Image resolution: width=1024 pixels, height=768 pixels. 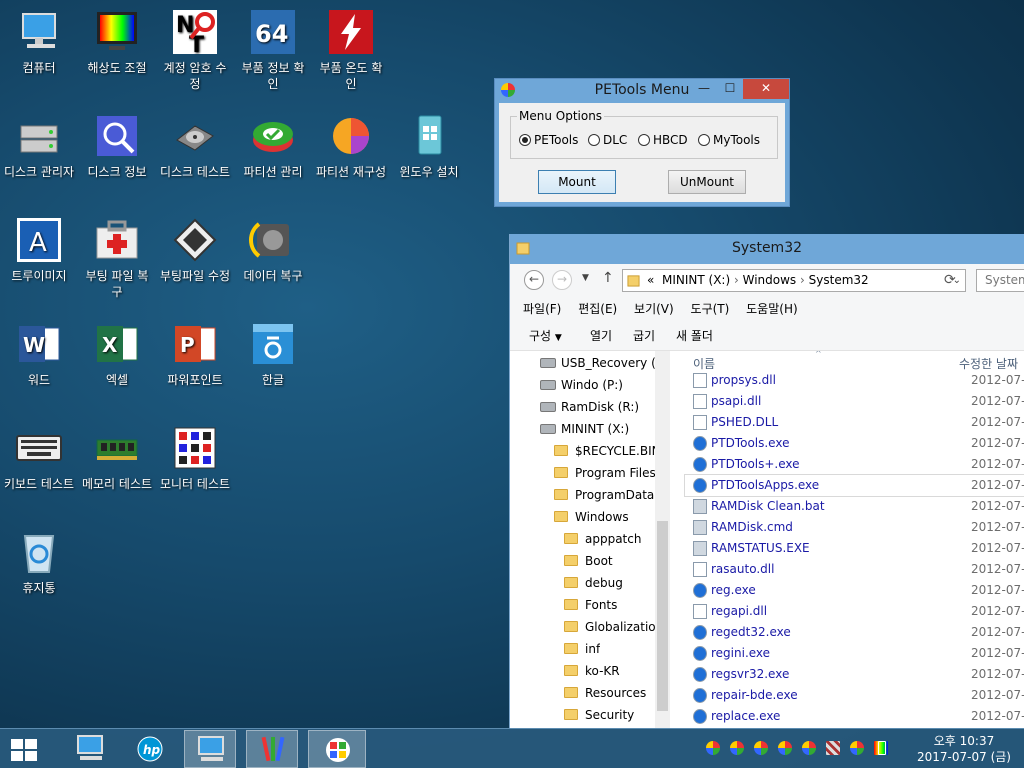 What do you see at coordinates (39, 458) in the screenshot?
I see `desktop-icon-keyboard-test: 키보드 테스트` at bounding box center [39, 458].